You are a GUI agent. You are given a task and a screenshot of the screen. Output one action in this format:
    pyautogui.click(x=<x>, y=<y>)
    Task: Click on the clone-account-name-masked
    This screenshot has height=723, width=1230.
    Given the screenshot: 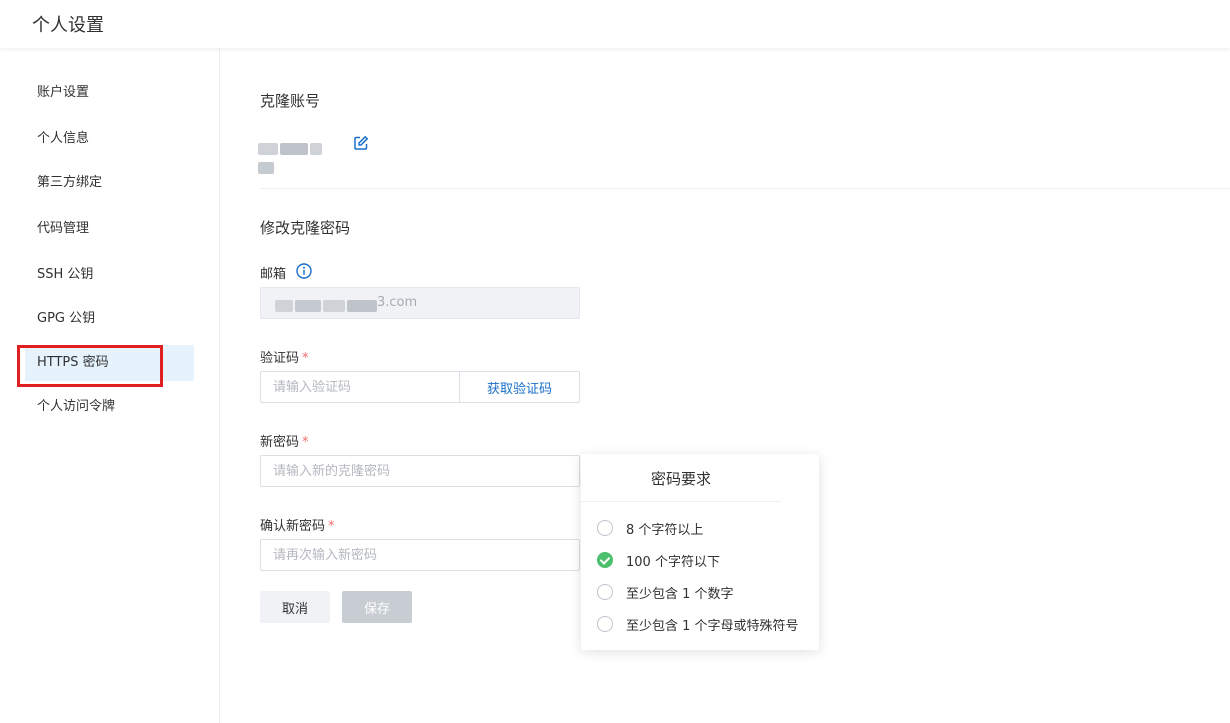 What is the action you would take?
    pyautogui.click(x=298, y=156)
    